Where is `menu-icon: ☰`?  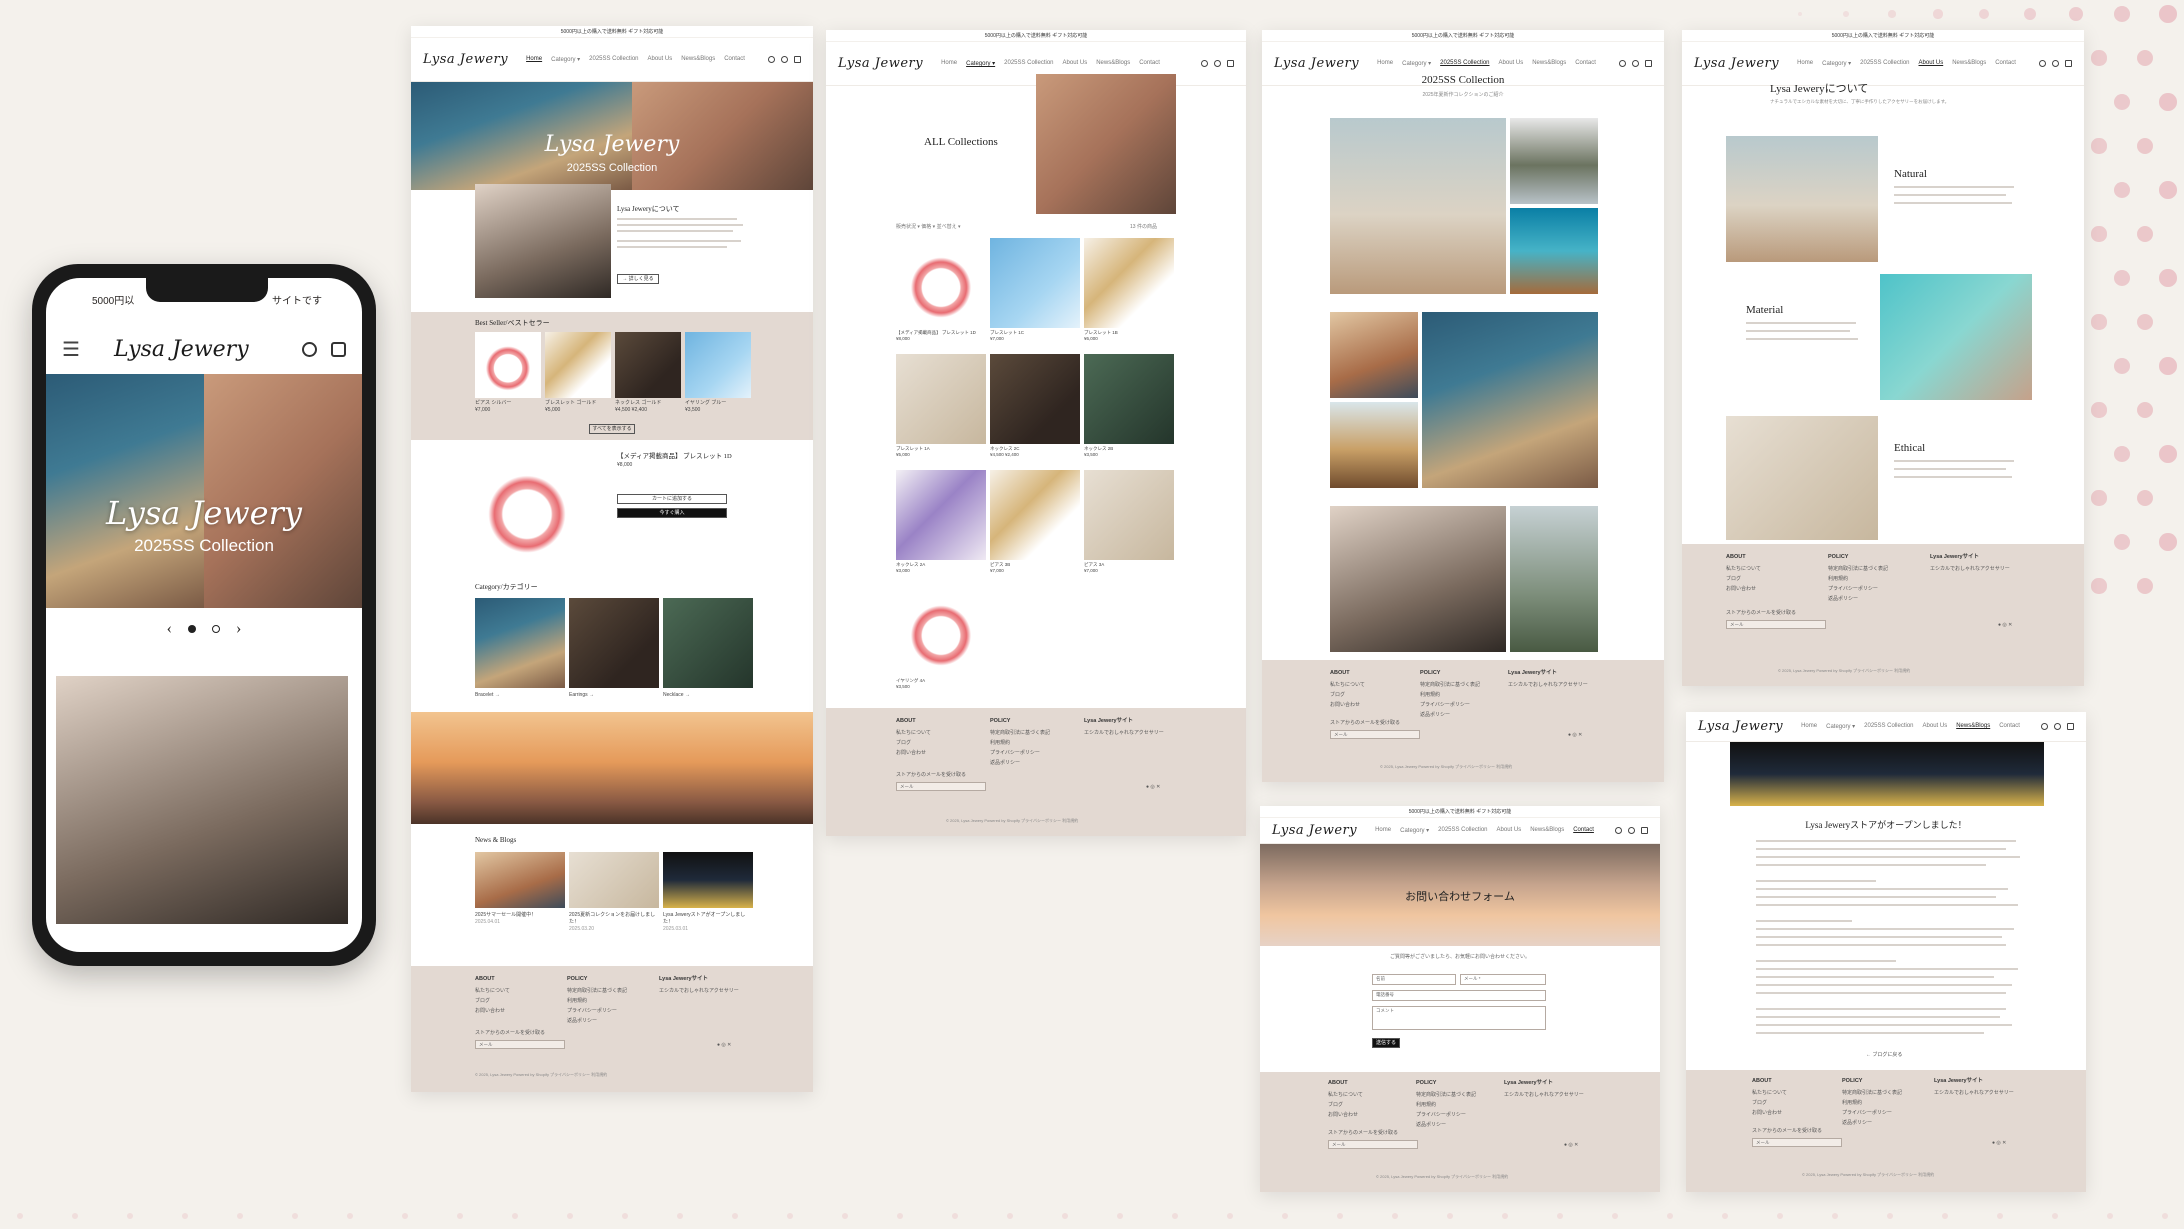 menu-icon: ☰ is located at coordinates (71, 349).